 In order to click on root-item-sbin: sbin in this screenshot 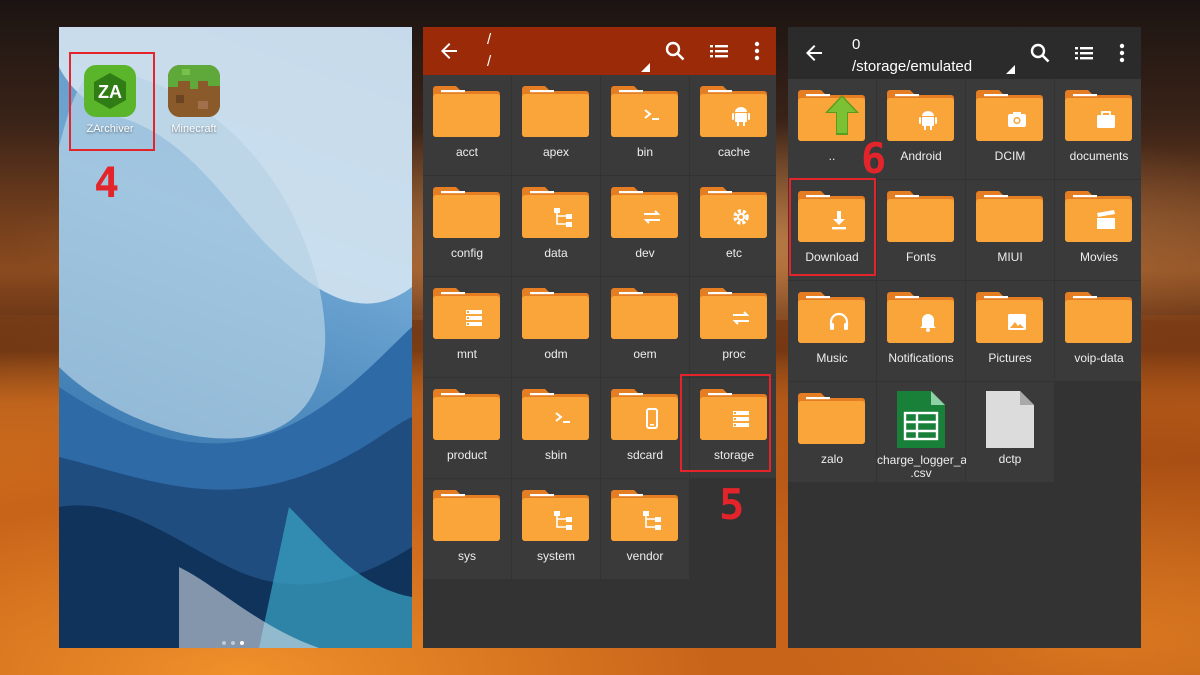, I will do `click(556, 428)`.